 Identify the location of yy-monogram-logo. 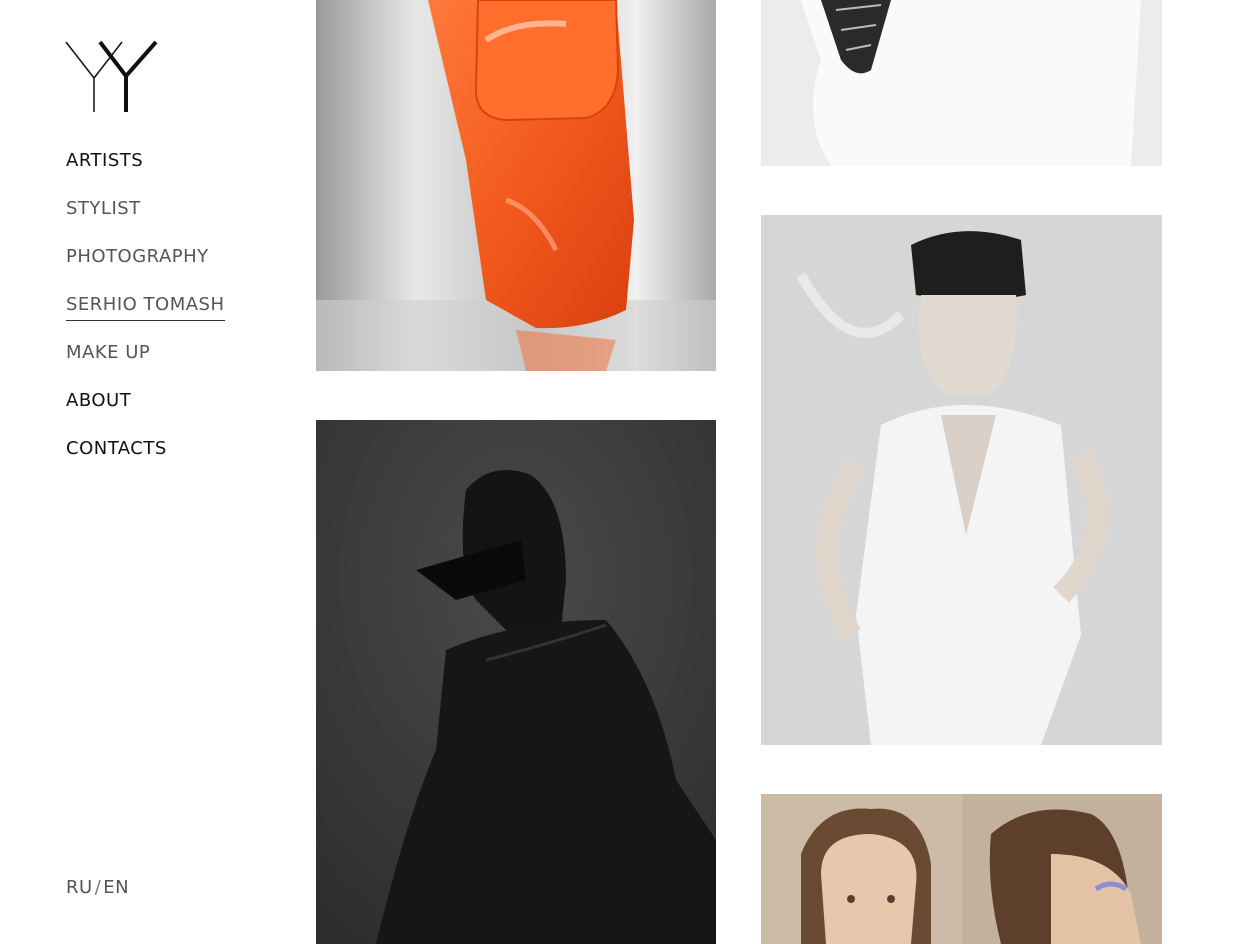
(111, 77).